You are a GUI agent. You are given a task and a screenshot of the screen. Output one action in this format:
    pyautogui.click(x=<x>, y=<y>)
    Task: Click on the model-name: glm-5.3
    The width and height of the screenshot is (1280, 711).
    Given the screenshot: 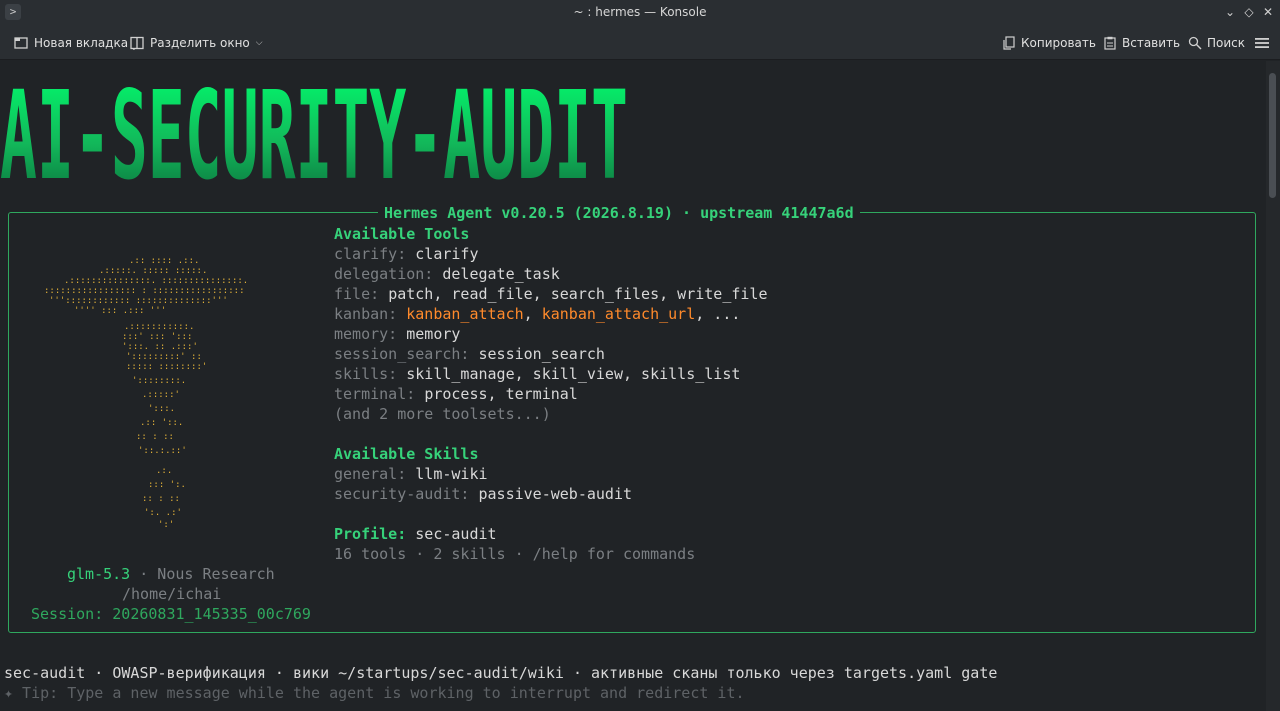 What is the action you would take?
    pyautogui.click(x=99, y=574)
    